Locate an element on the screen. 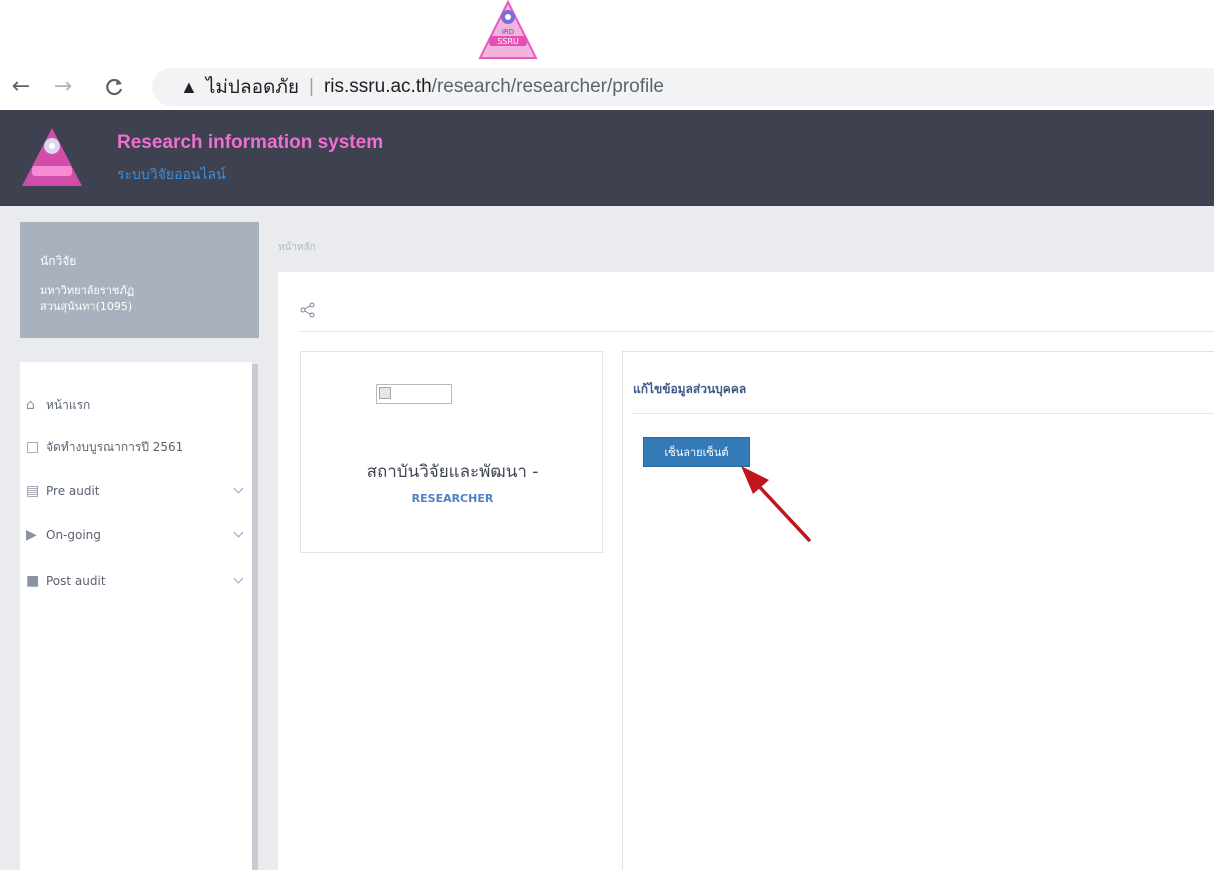  svg-text: IRD is located at coordinates (508, 32).